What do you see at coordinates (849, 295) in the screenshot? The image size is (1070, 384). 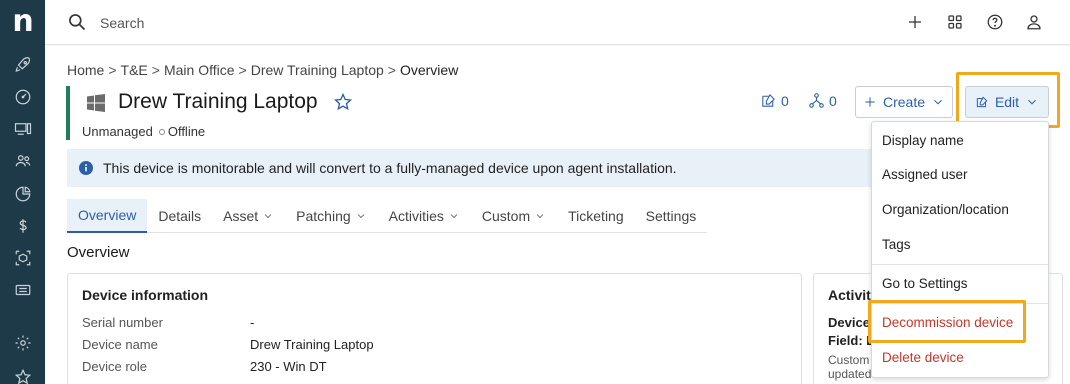 I see `card-title: Activit` at bounding box center [849, 295].